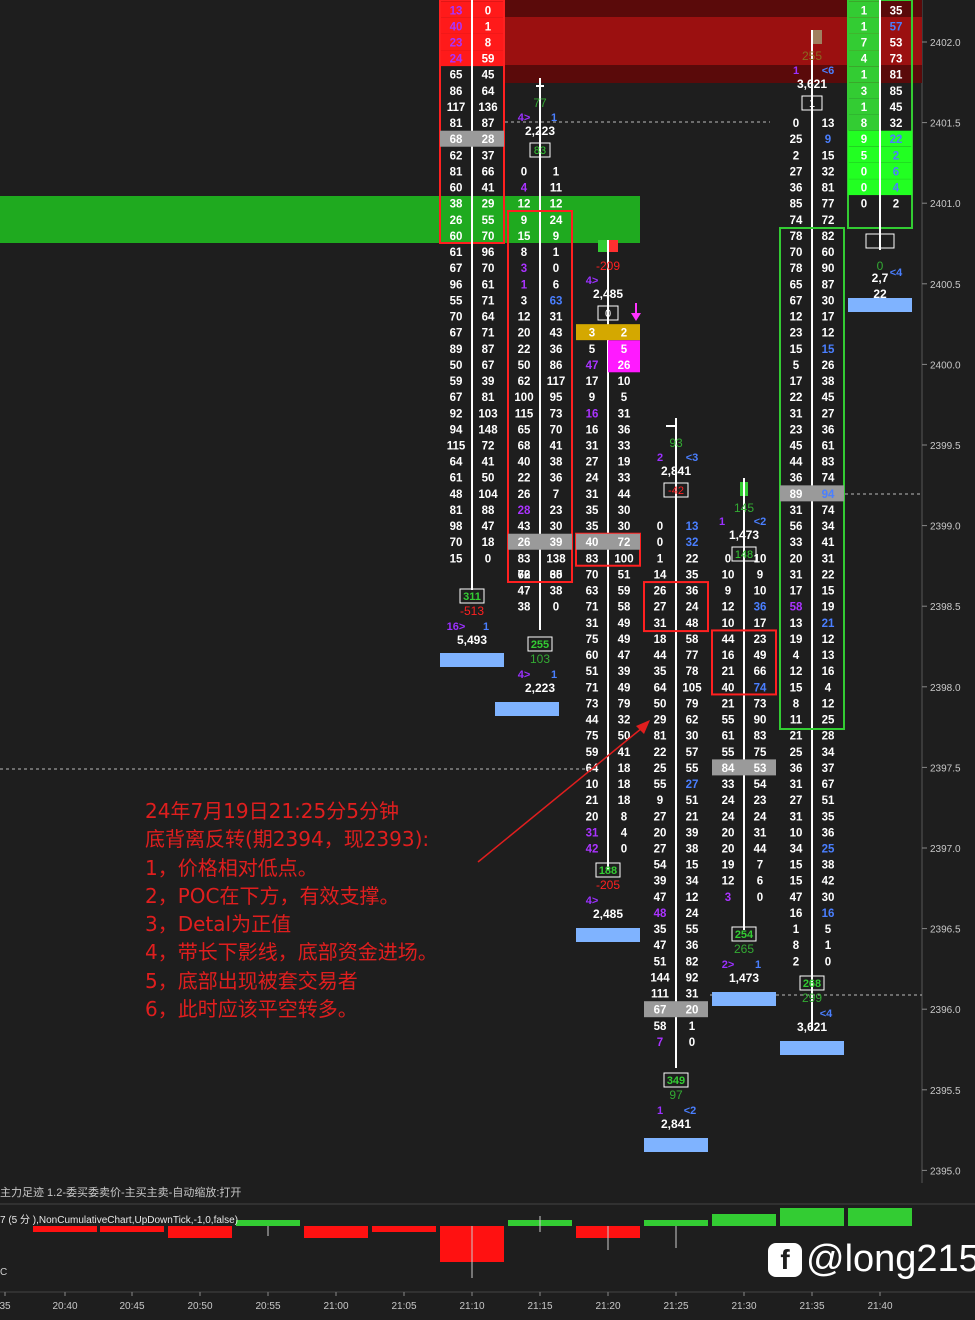 Image resolution: width=975 pixels, height=1320 pixels. I want to click on candle-box-value: 148, so click(744, 555).